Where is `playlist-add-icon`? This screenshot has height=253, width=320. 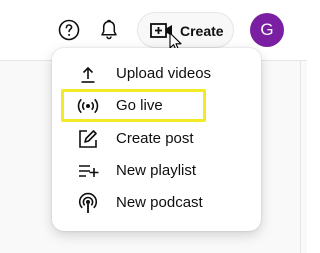 playlist-add-icon is located at coordinates (89, 171).